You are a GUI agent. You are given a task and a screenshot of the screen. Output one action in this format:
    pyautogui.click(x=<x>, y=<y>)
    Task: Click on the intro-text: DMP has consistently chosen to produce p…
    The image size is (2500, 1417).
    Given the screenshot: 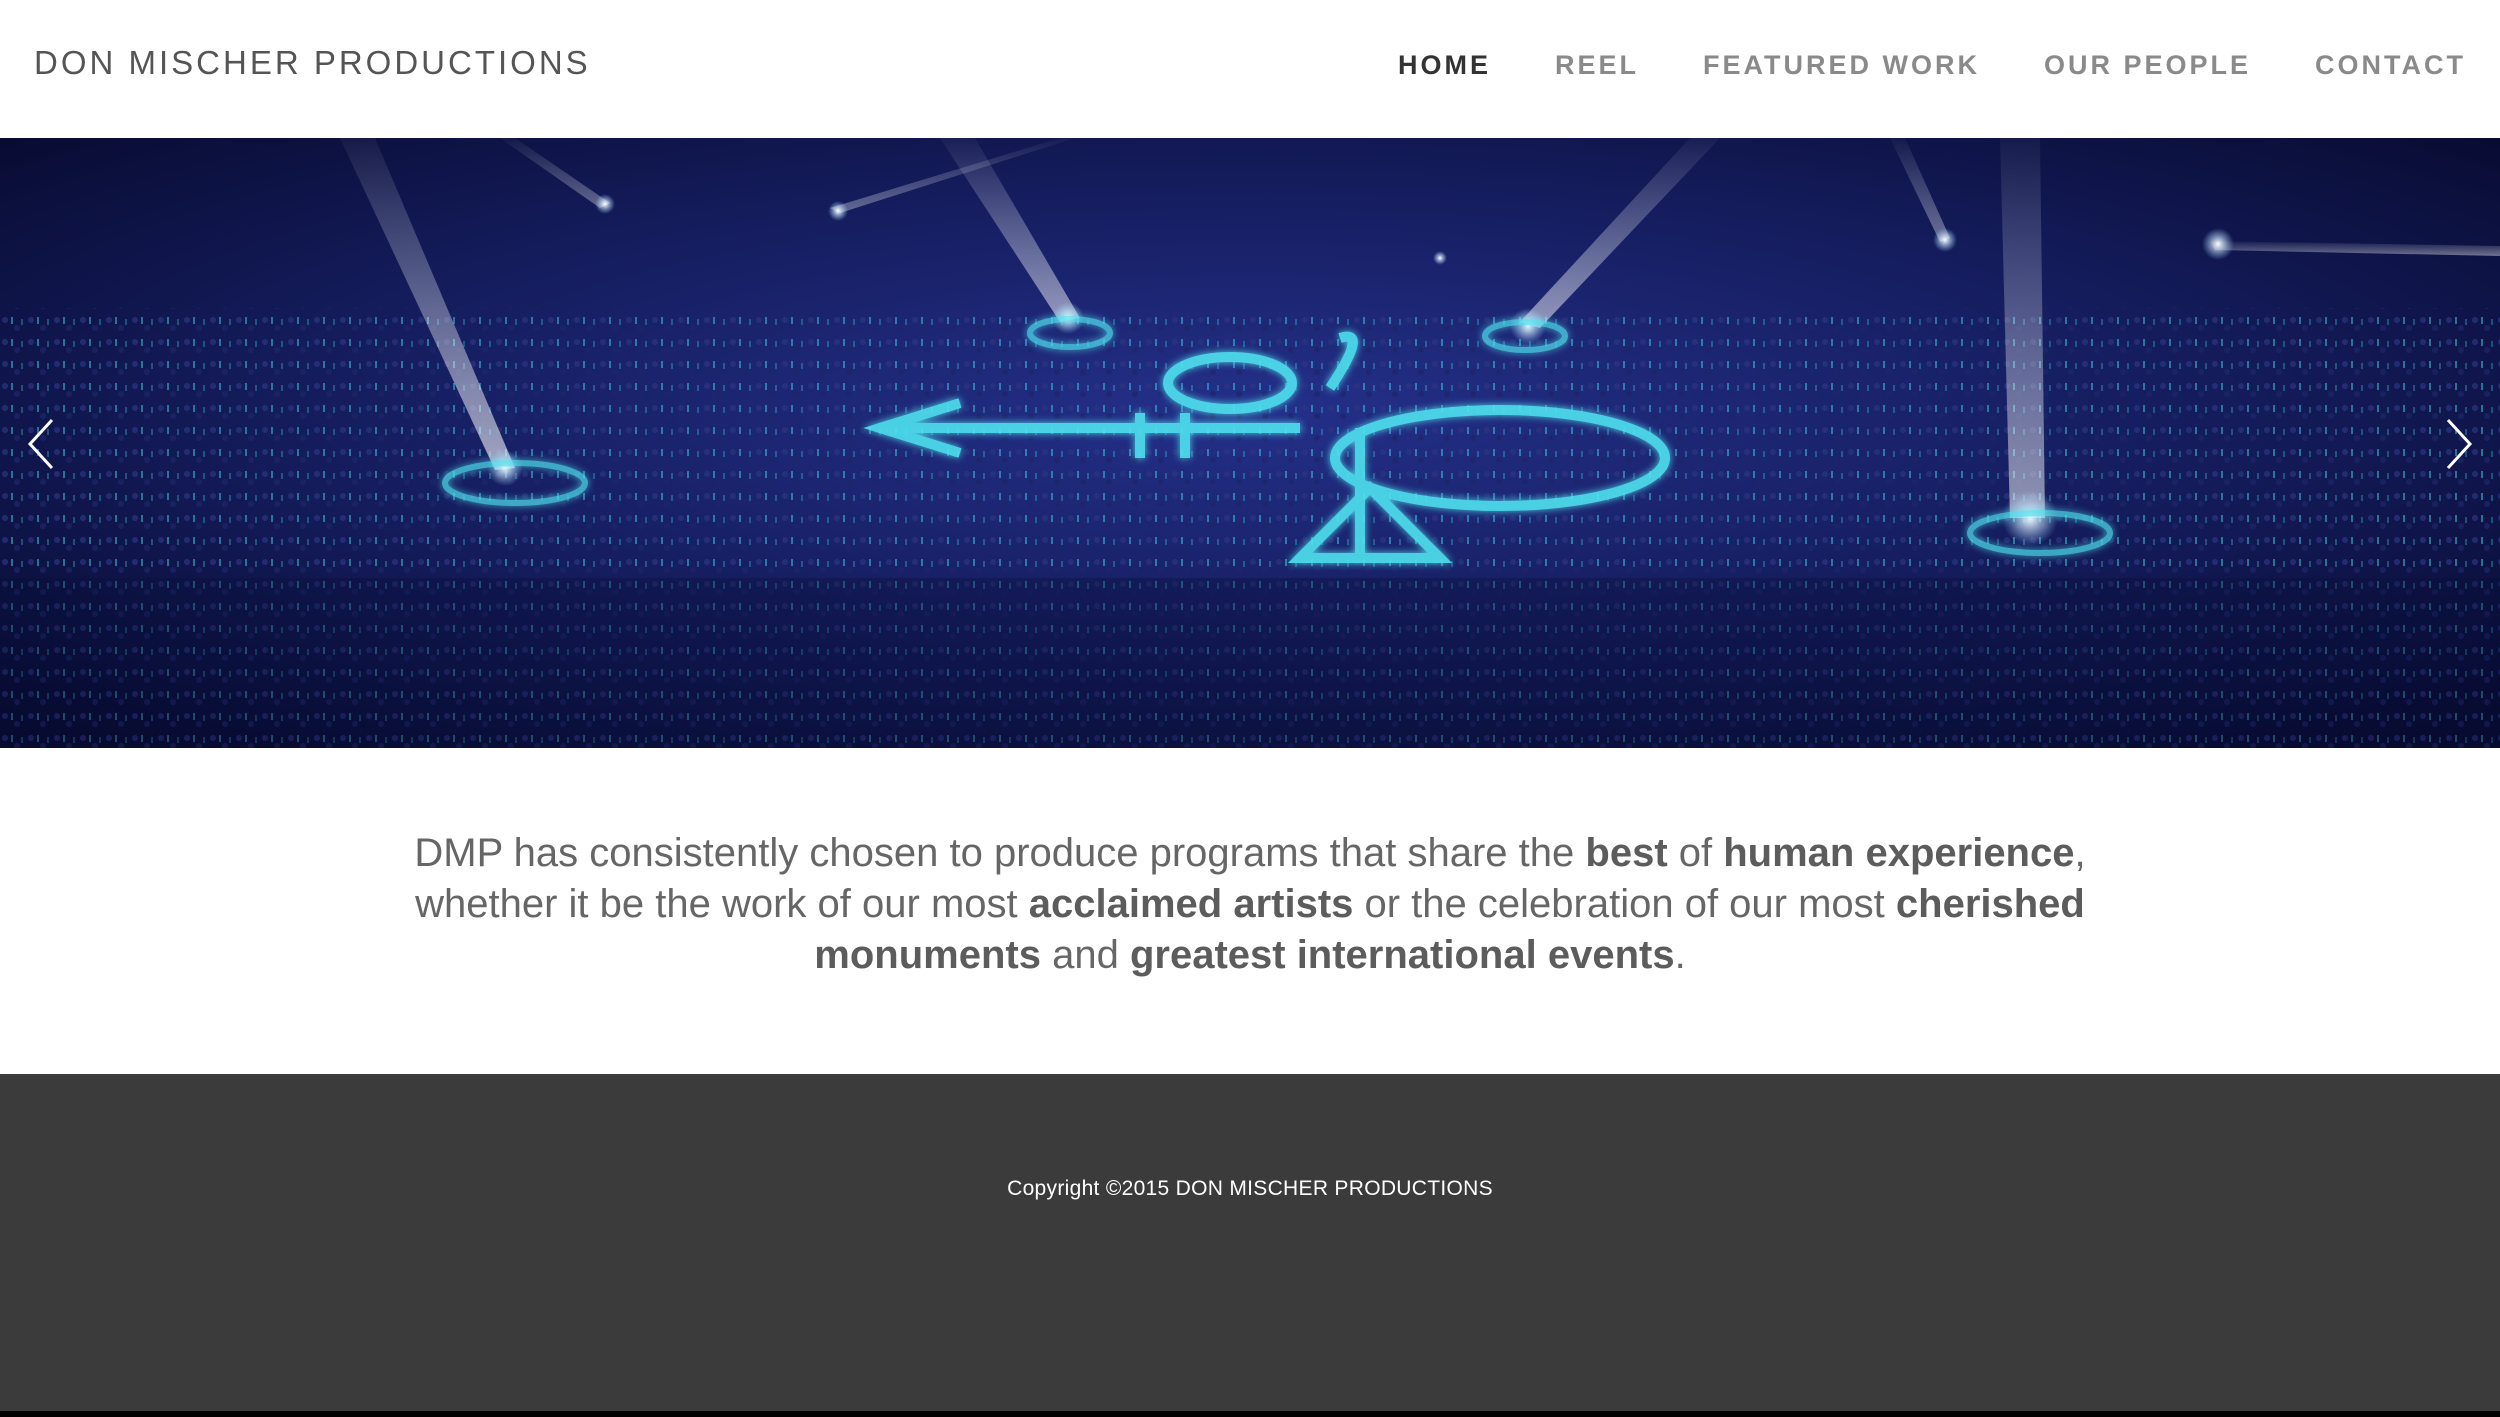 What is the action you would take?
    pyautogui.click(x=1000, y=853)
    